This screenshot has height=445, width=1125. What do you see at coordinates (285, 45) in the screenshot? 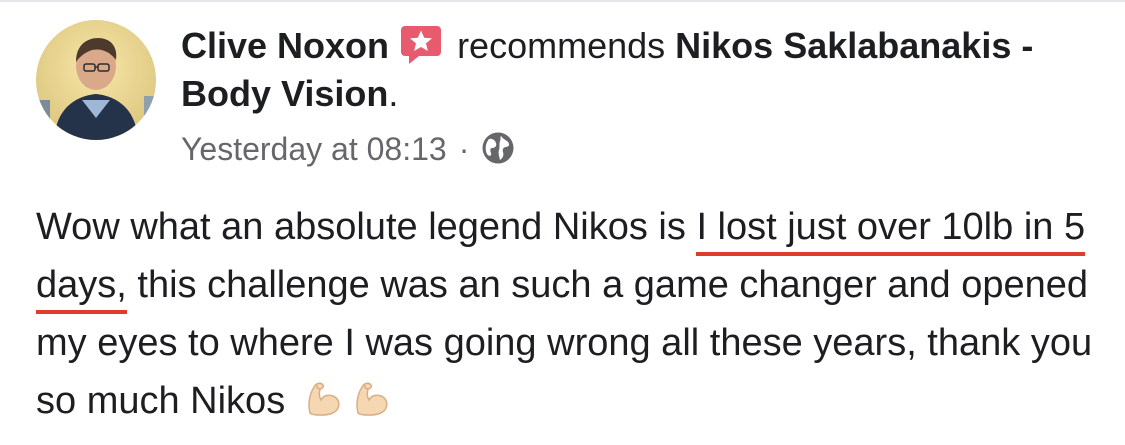
I see `author-name: Clive Noxon` at bounding box center [285, 45].